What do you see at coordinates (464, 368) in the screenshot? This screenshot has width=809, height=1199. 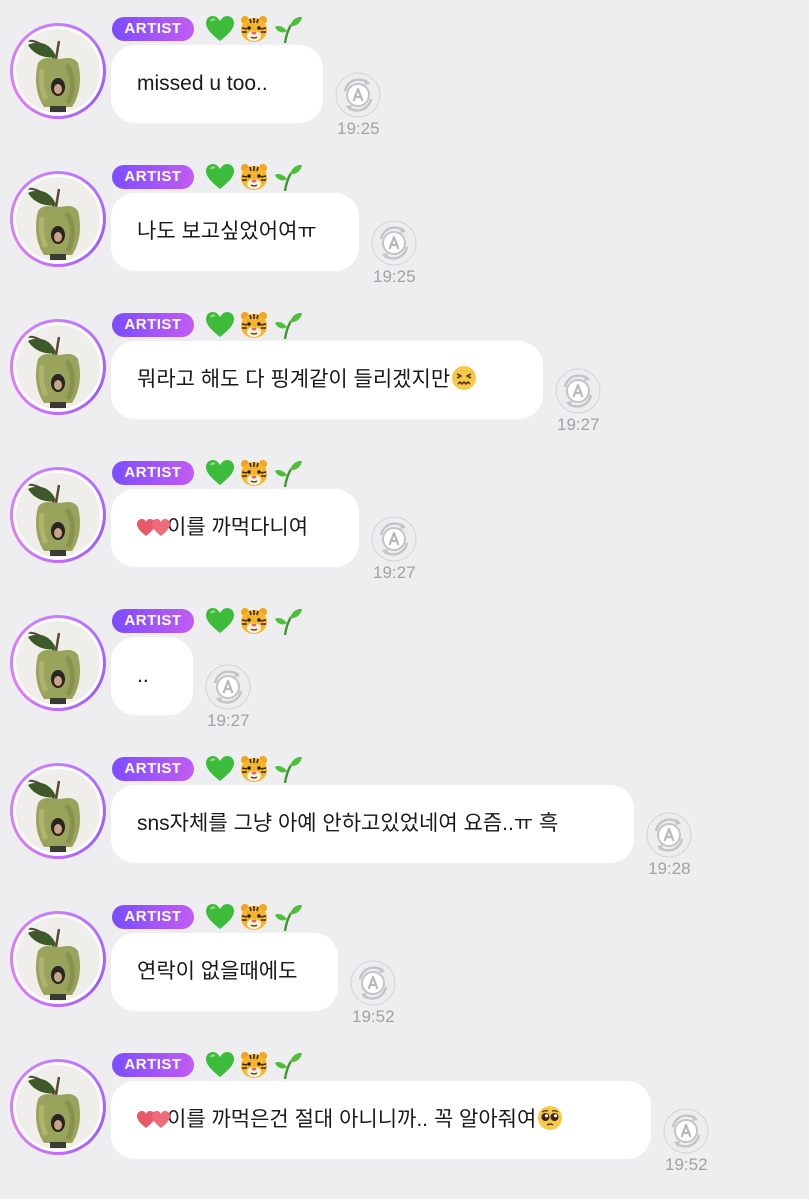 I see `confounded-face-icon` at bounding box center [464, 368].